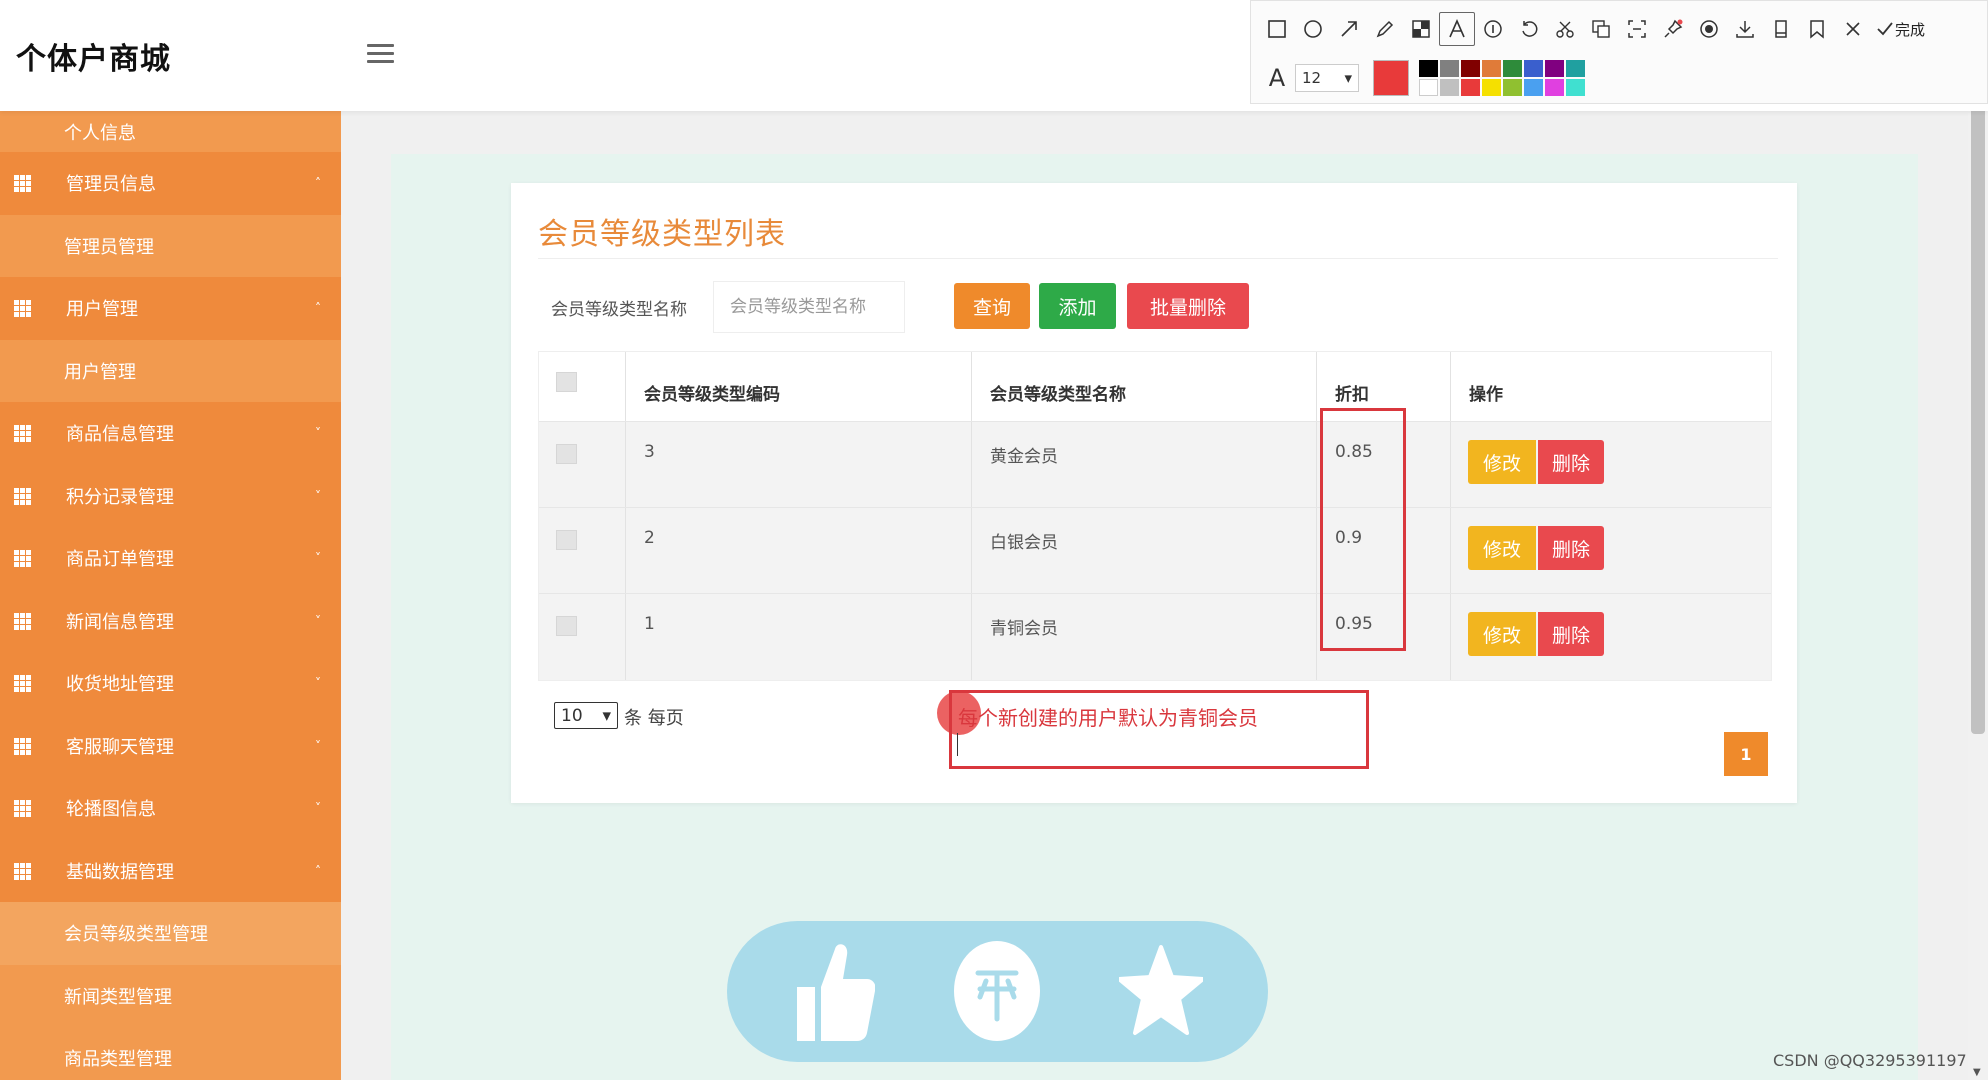 The height and width of the screenshot is (1080, 1988). Describe the element at coordinates (649, 538) in the screenshot. I see `cell-code: 2` at that location.